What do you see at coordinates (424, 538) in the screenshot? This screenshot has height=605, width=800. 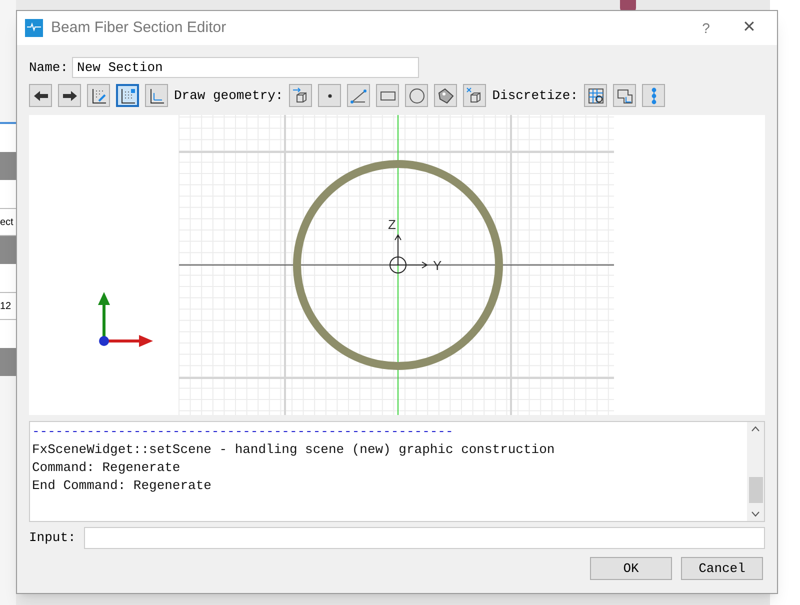 I see `input-field` at bounding box center [424, 538].